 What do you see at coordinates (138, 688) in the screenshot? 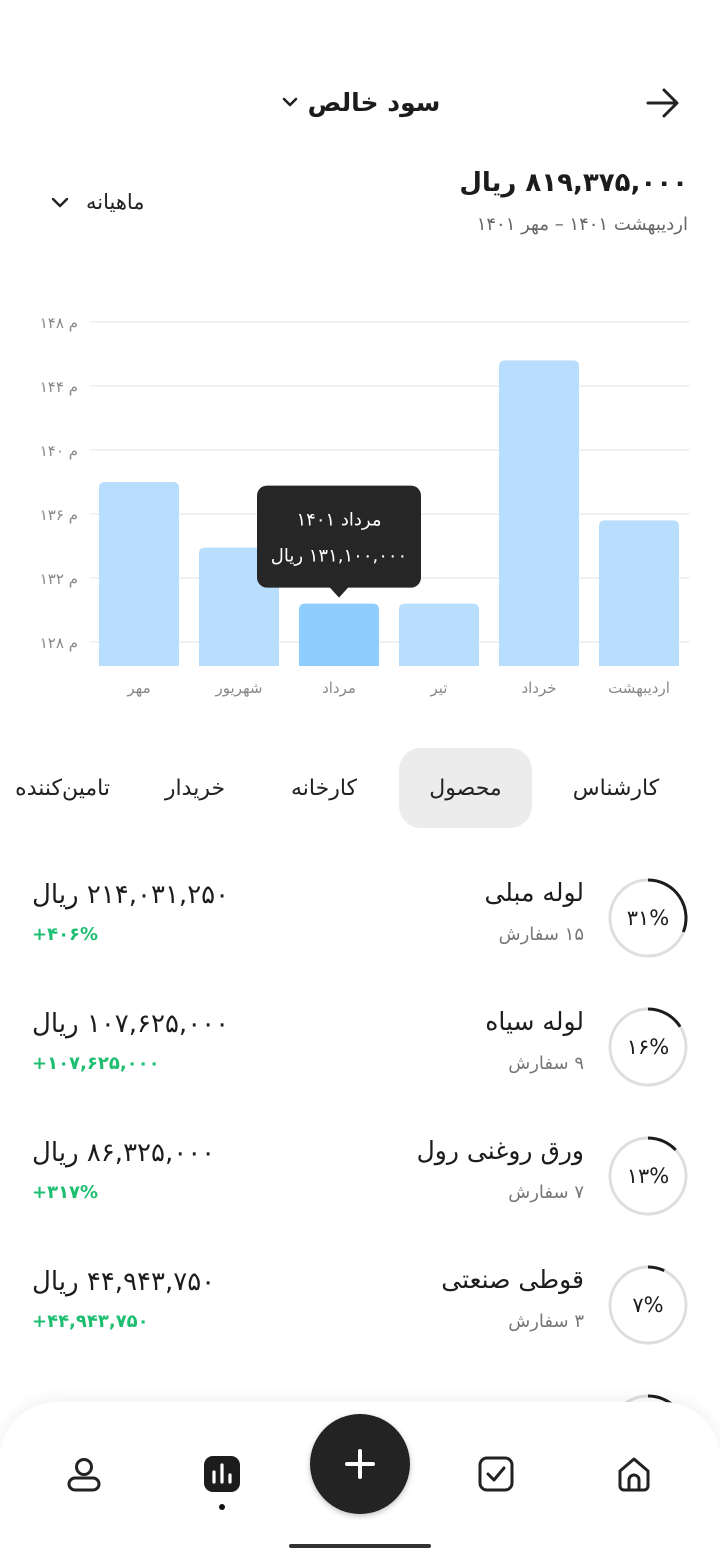
I see `x-tick-label: مهر` at bounding box center [138, 688].